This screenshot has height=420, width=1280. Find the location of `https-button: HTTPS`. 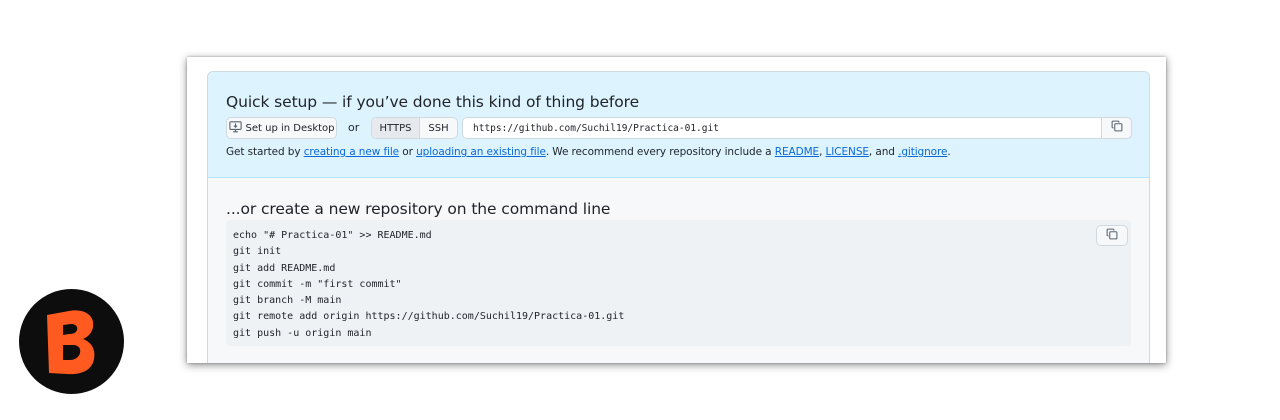

https-button: HTTPS is located at coordinates (396, 128).